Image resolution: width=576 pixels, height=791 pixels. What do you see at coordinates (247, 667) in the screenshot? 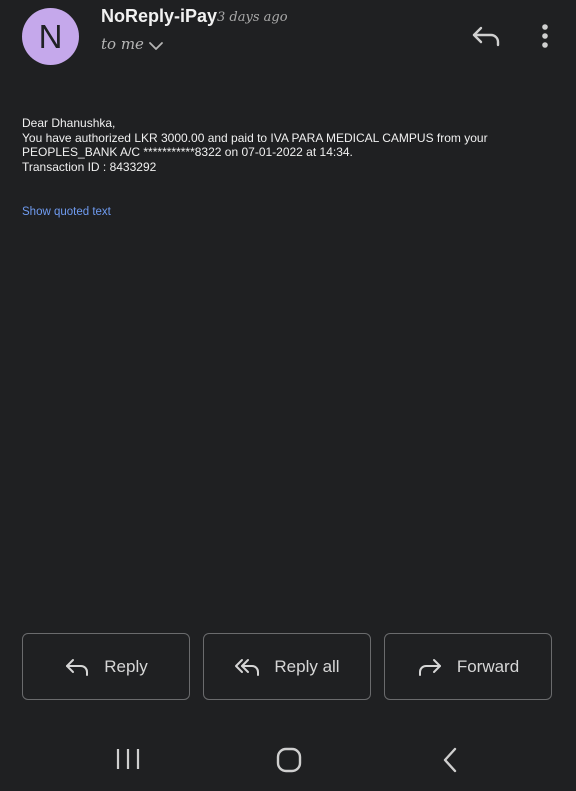
I see `reply-all-icon` at bounding box center [247, 667].